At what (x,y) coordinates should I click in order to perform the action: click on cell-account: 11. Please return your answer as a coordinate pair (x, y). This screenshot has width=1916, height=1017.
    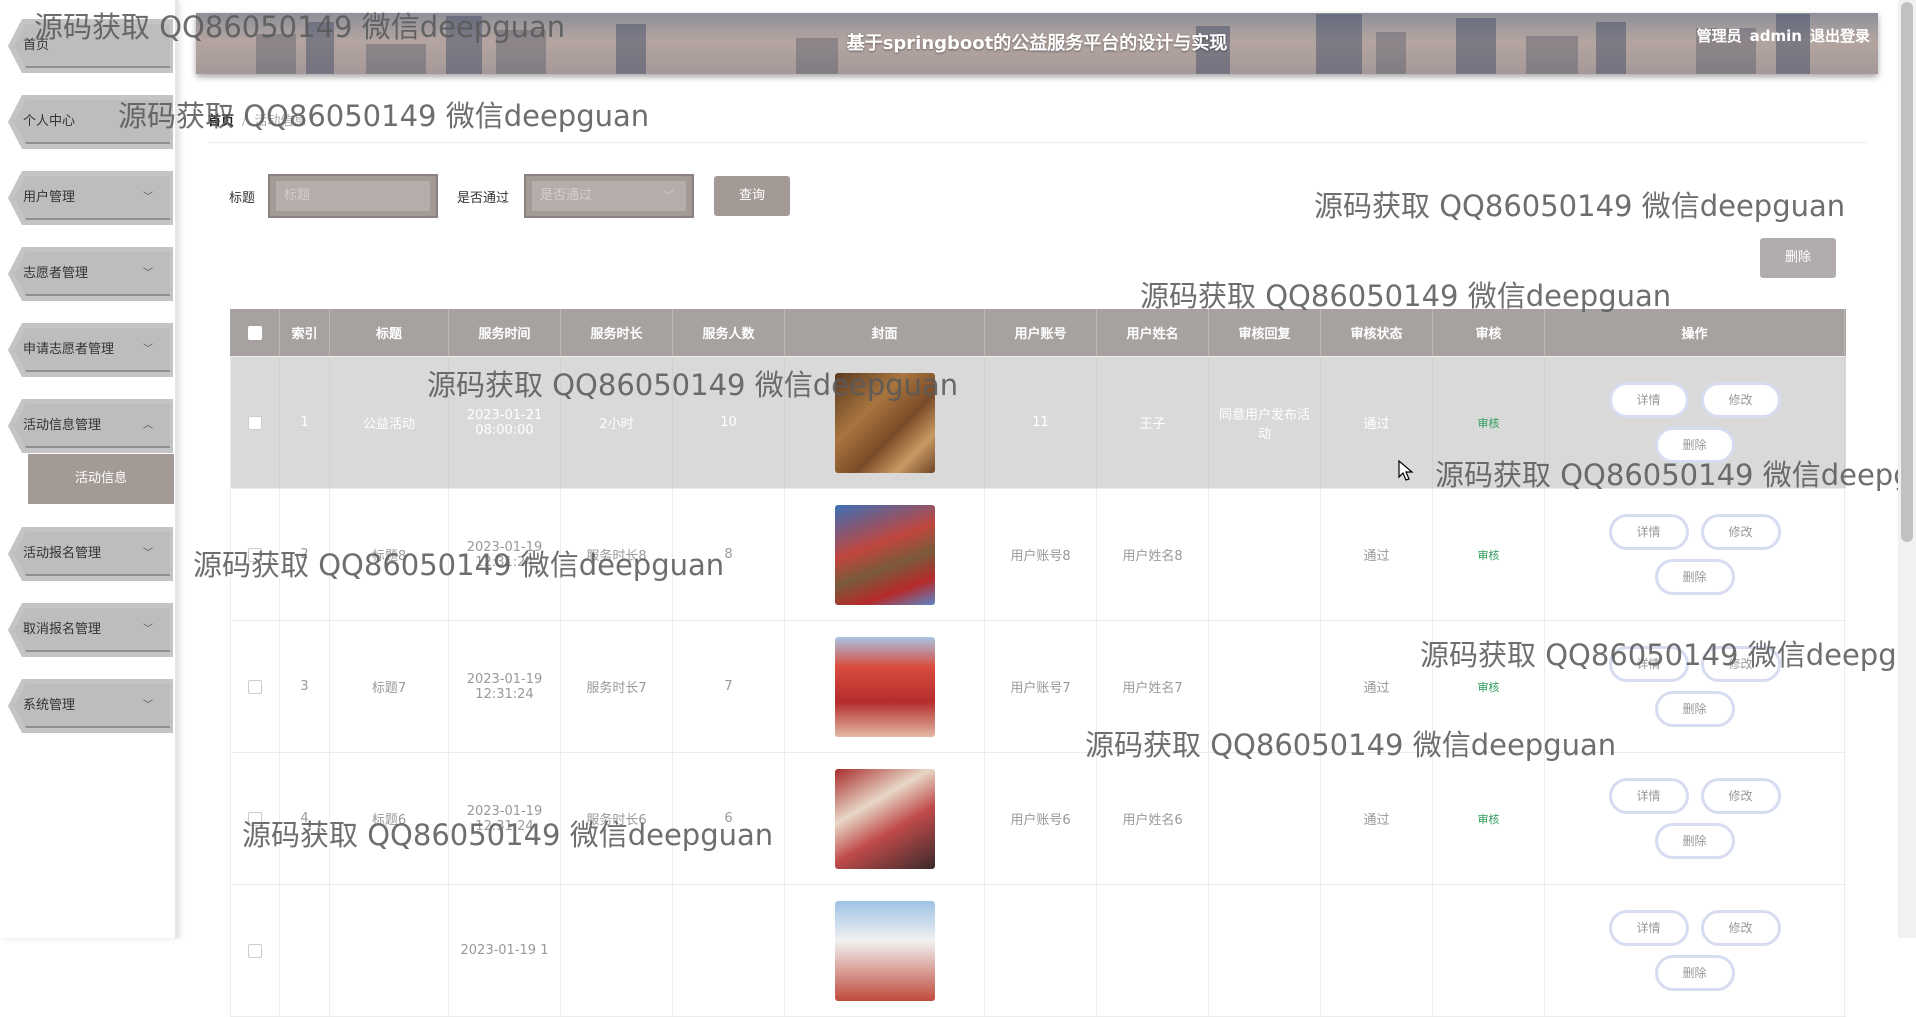
    Looking at the image, I should click on (1041, 422).